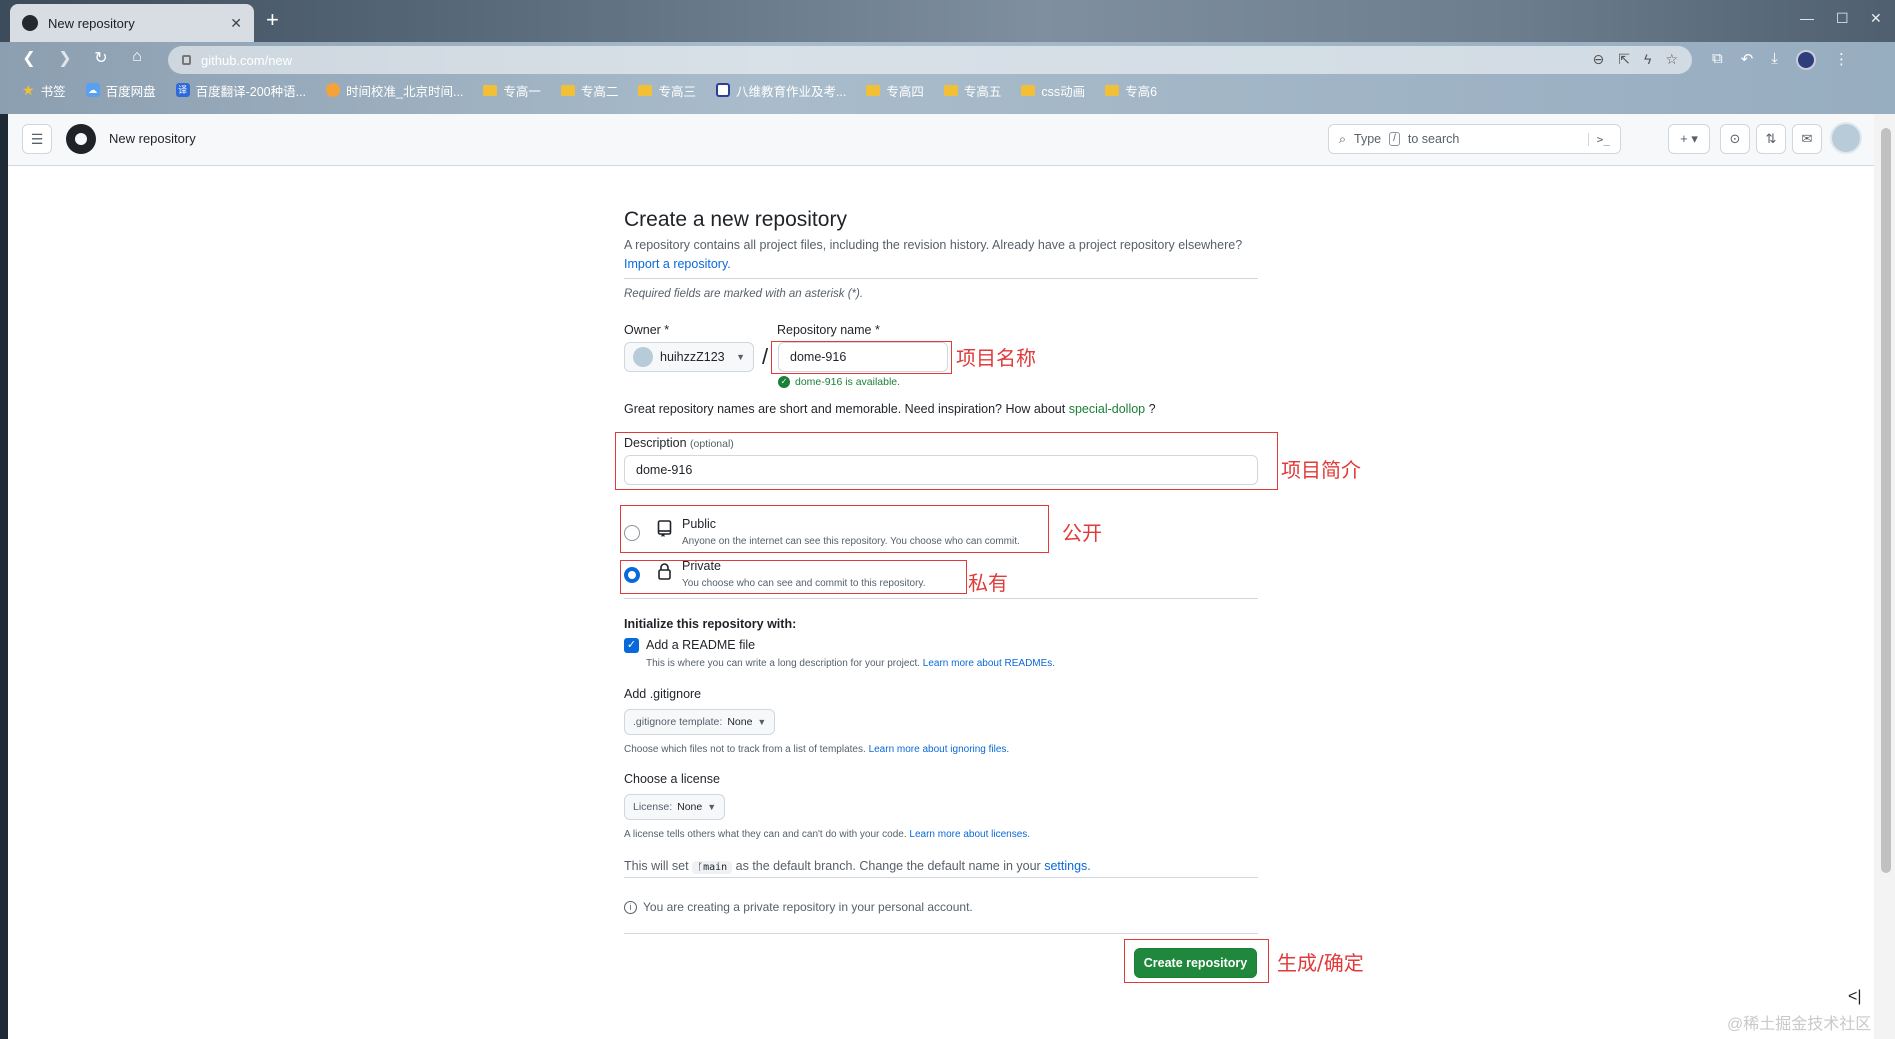  Describe the element at coordinates (700, 722) in the screenshot. I see `gitignore-select: .gitignore template: None ▼` at that location.